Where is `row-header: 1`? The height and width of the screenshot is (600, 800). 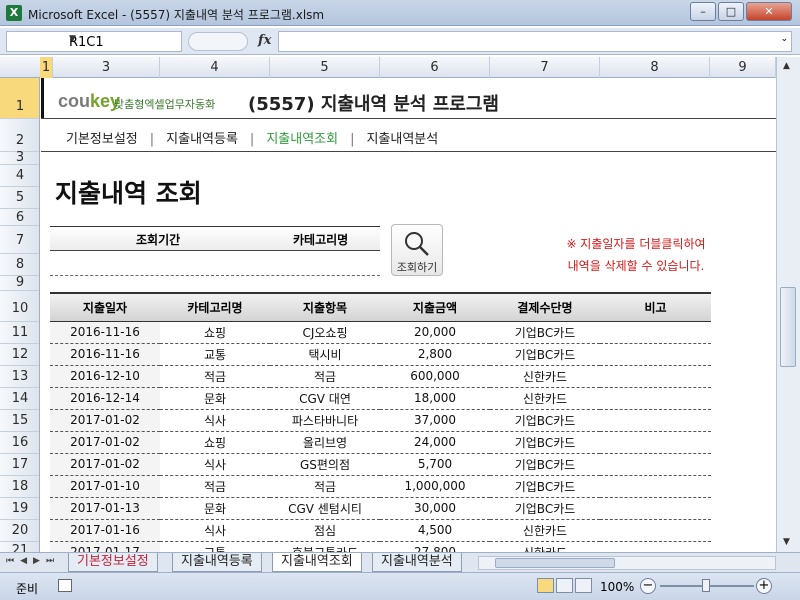
row-header: 1 is located at coordinates (19, 98).